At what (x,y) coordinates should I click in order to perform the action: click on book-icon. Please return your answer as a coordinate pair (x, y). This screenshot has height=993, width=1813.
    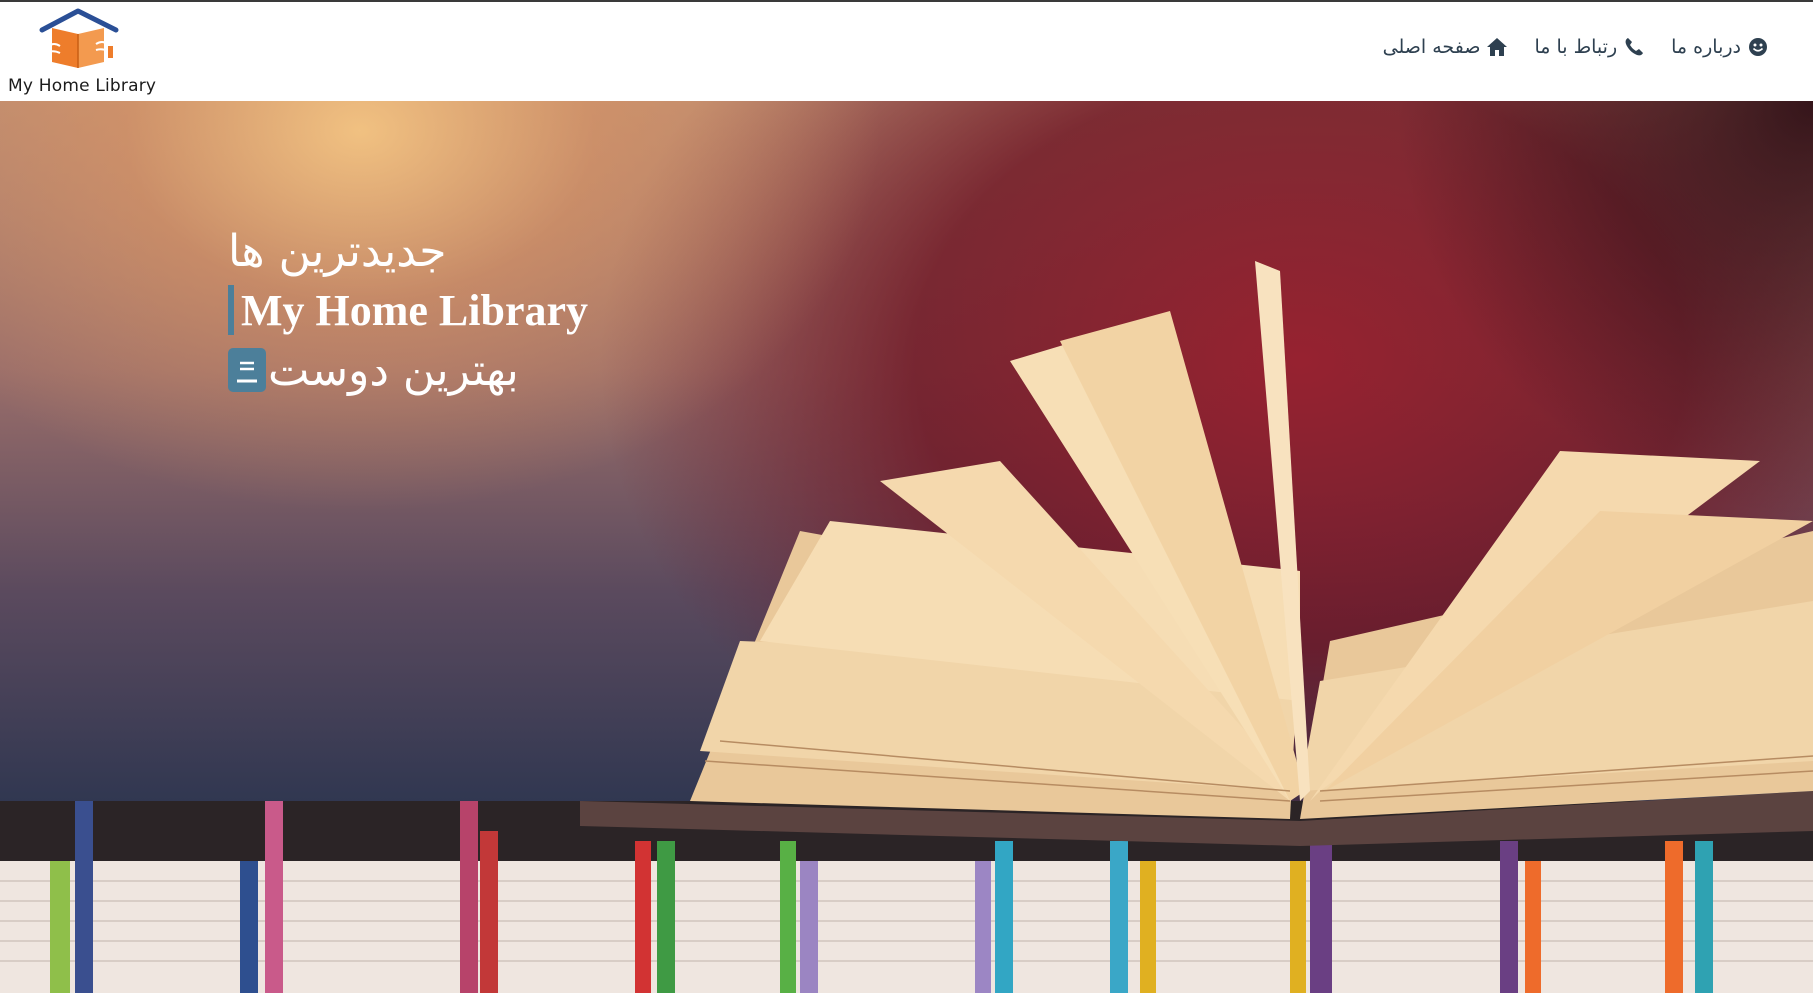
    Looking at the image, I should click on (247, 370).